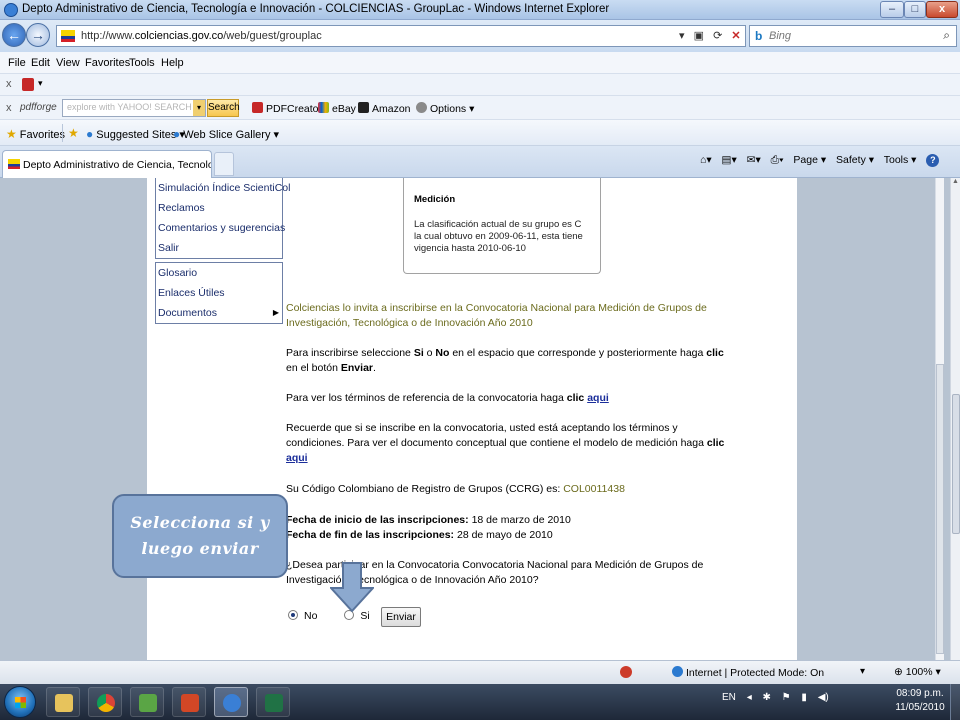 The height and width of the screenshot is (720, 960). What do you see at coordinates (257, 107) in the screenshot?
I see `pdf-icon` at bounding box center [257, 107].